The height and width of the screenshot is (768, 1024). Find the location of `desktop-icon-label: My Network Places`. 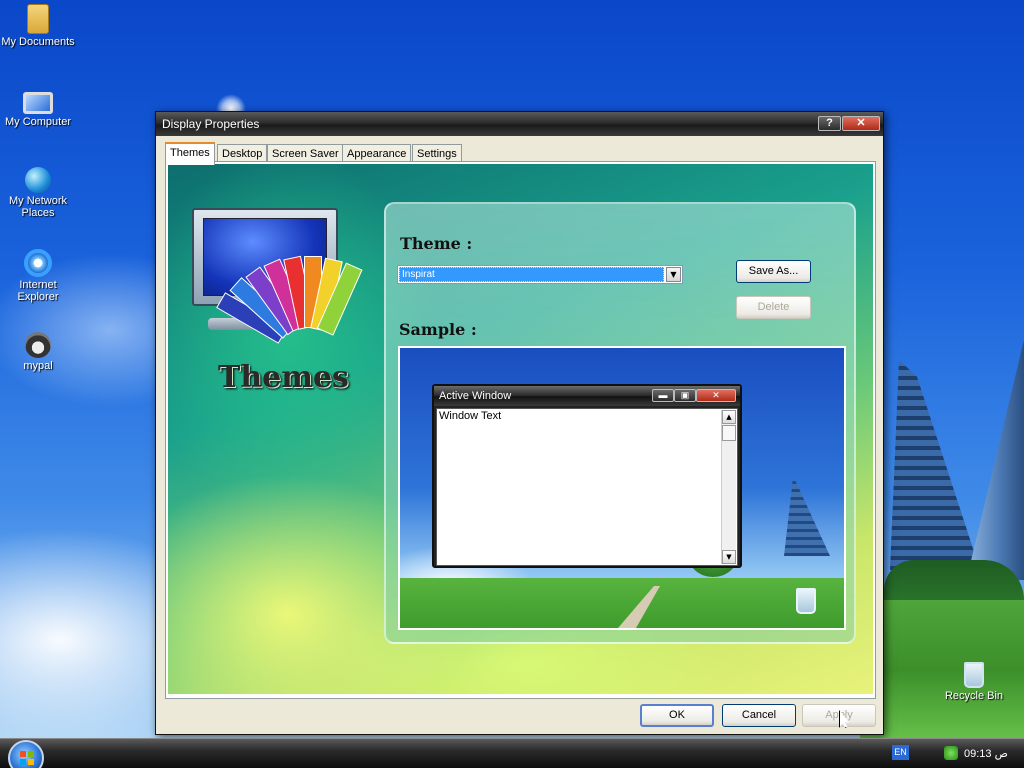

desktop-icon-label: My Network Places is located at coordinates (38, 207).